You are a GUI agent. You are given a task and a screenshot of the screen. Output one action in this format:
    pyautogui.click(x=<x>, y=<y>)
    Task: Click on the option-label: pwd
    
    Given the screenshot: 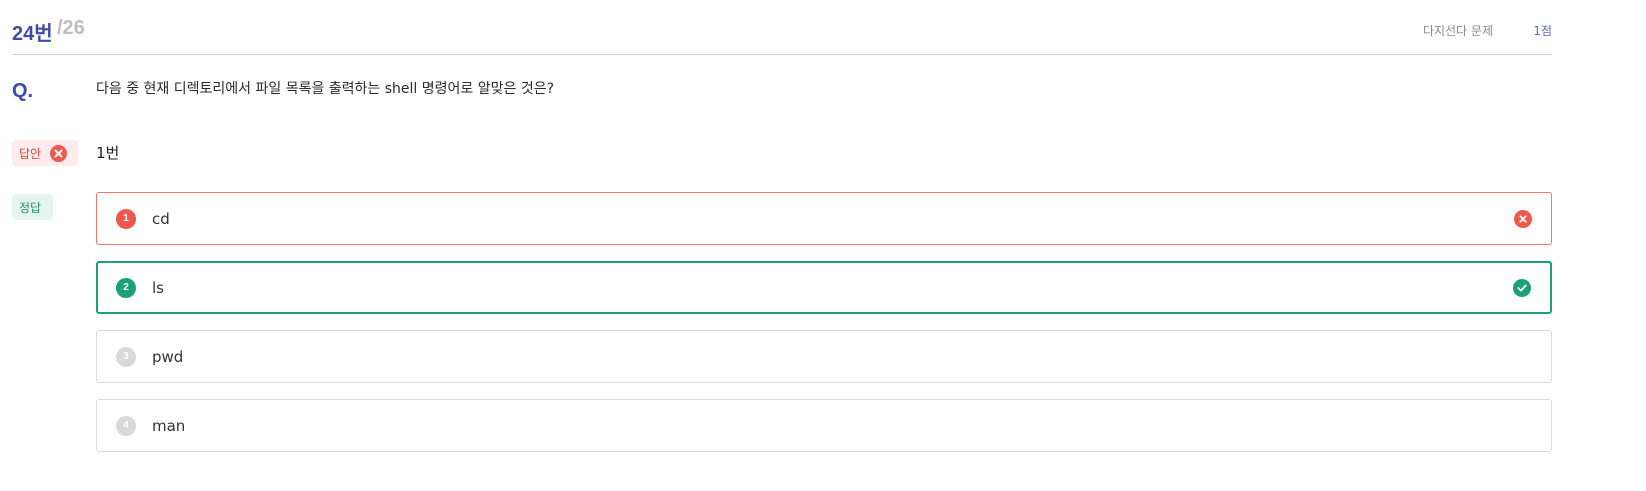 What is the action you would take?
    pyautogui.click(x=168, y=356)
    